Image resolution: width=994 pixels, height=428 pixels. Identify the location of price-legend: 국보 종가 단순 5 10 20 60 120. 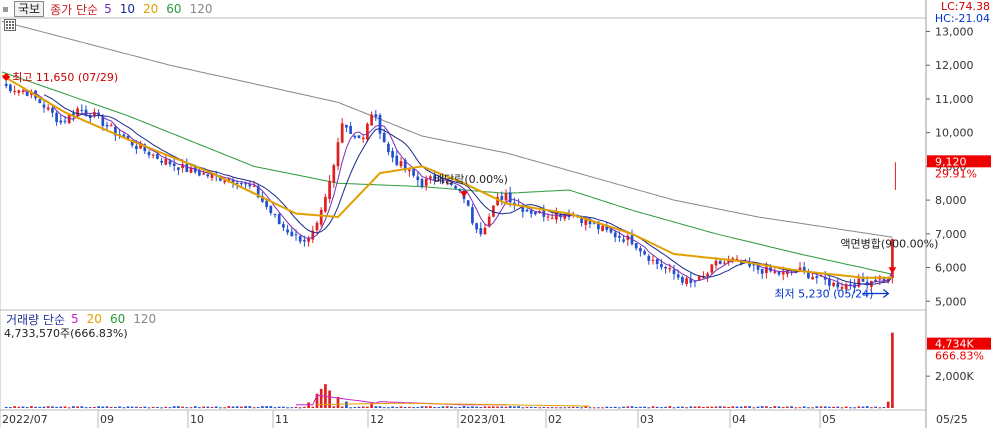
(106, 9).